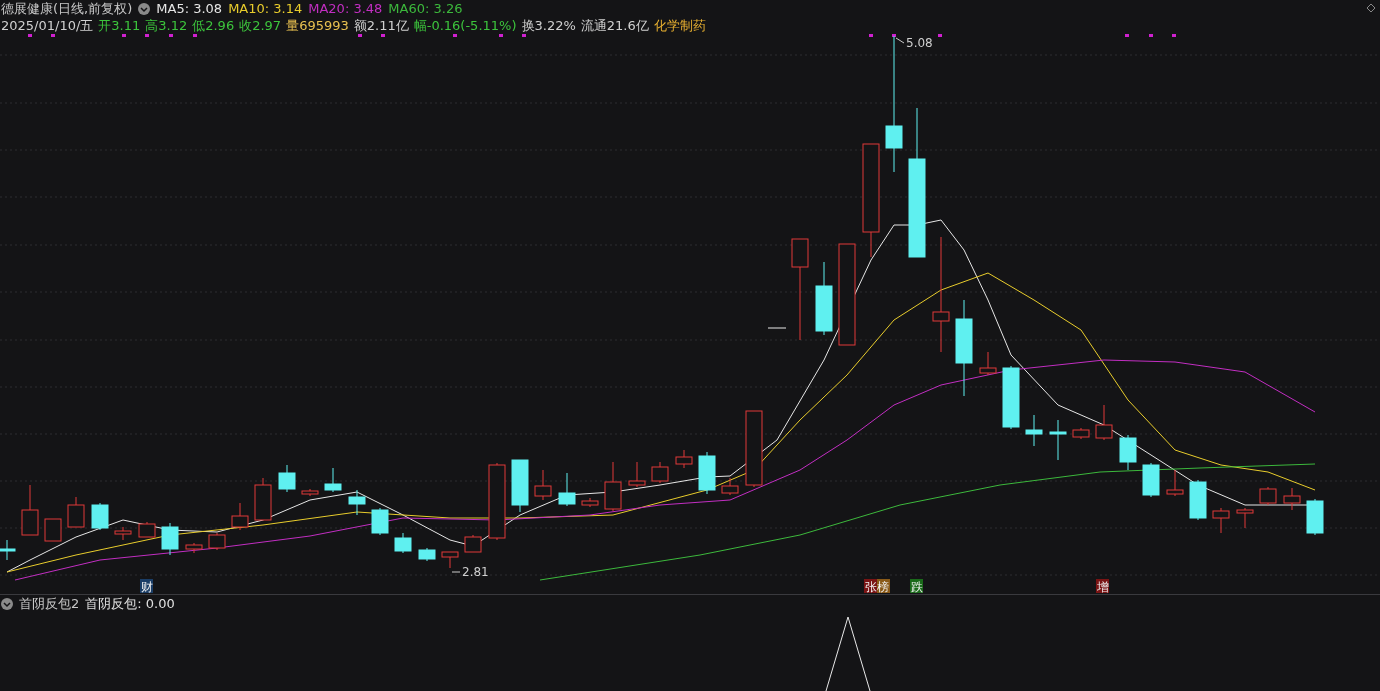  Describe the element at coordinates (614, 25) in the screenshot. I see `quote-value: 流通21.6亿` at that location.